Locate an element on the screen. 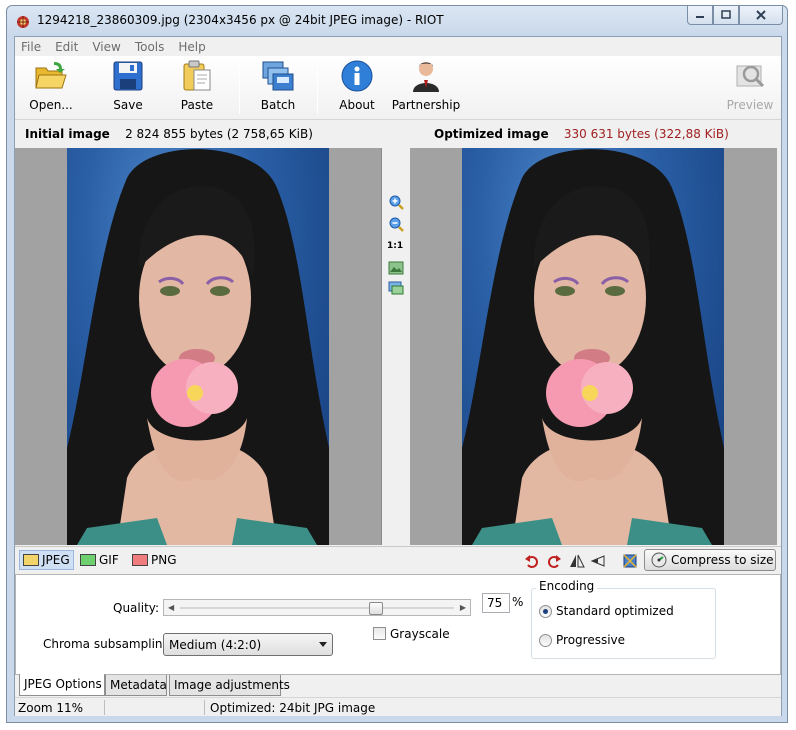 The width and height of the screenshot is (796, 730). format-toolbar: JPEG GIF PNG Compress to size is located at coordinates (398, 559).